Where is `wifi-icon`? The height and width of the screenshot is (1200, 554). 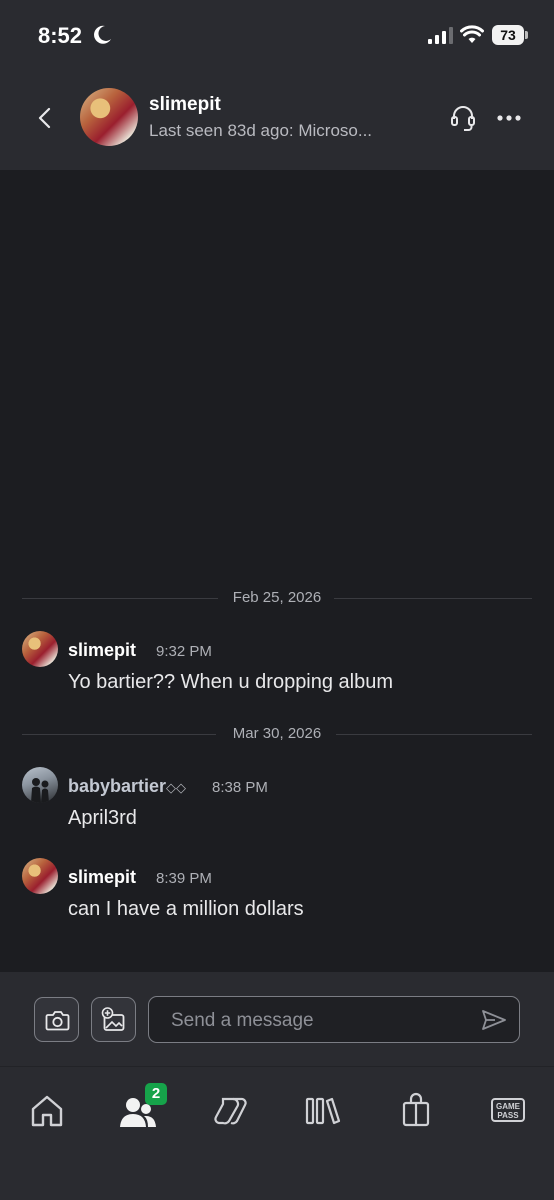 wifi-icon is located at coordinates (472, 34).